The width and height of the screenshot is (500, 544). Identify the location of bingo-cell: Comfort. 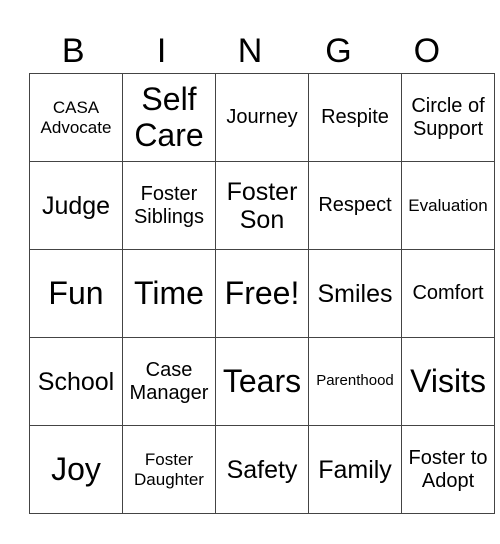
(448, 293).